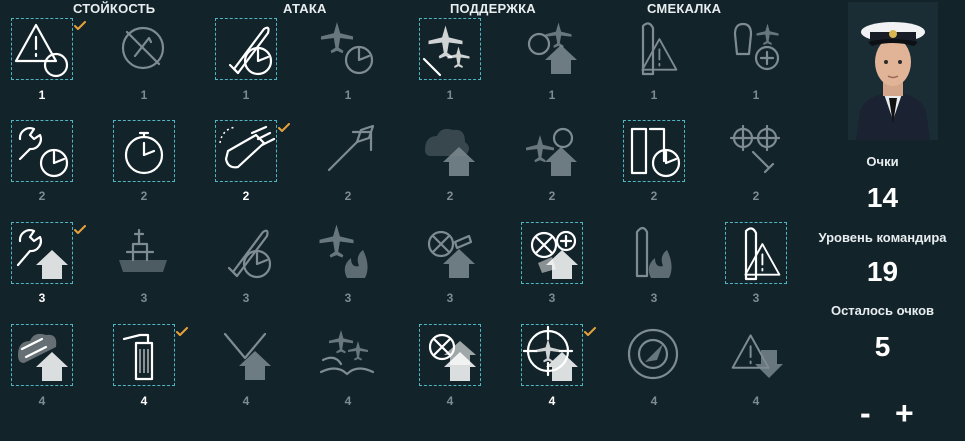 This screenshot has height=441, width=965. I want to click on plane-timer-icon, so click(347, 48).